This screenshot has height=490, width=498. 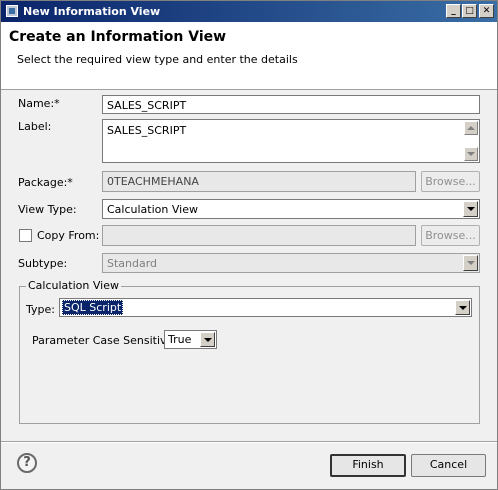 I want to click on minimize-button: _, so click(x=453, y=11).